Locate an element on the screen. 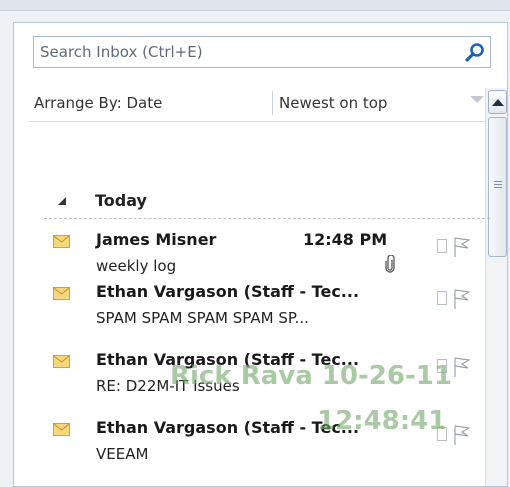 The width and height of the screenshot is (510, 487). watermark-line1: Rick Rava 10-26-11 is located at coordinates (311, 376).